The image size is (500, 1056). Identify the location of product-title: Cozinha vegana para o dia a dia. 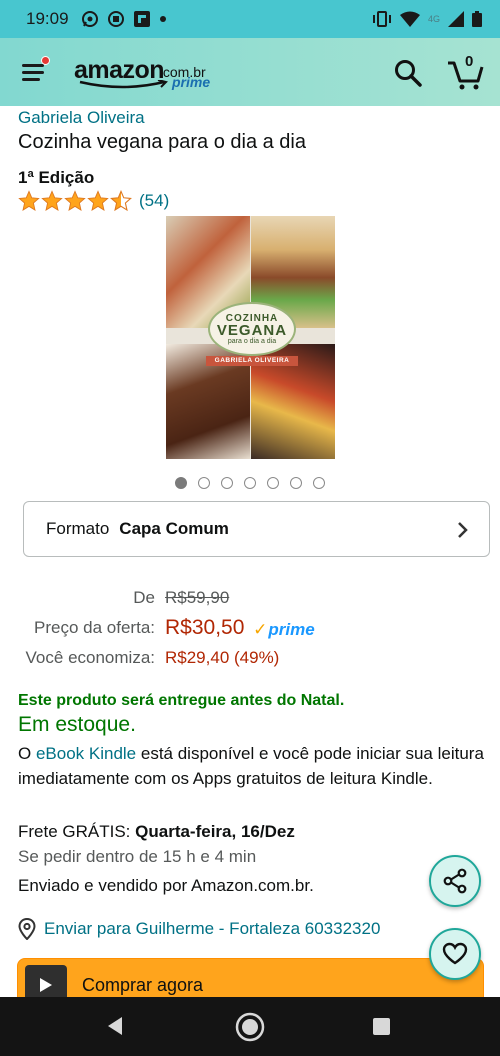
(162, 142).